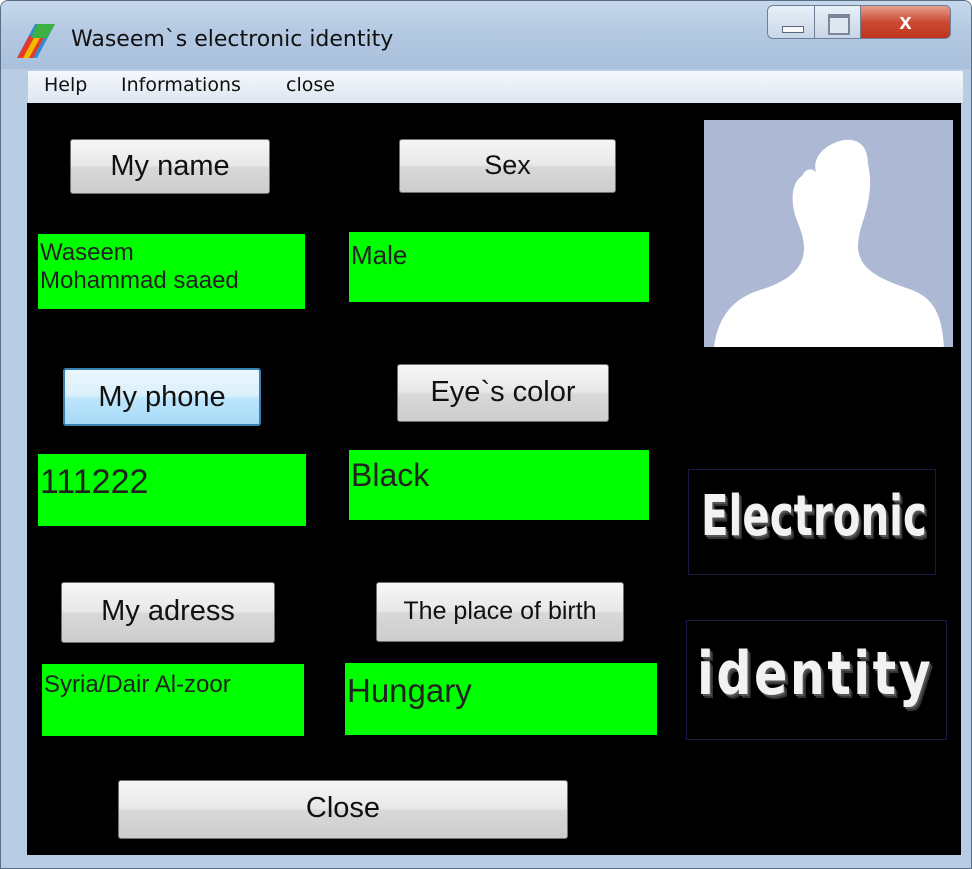 Image resolution: width=972 pixels, height=869 pixels. I want to click on name-value-line1: Waseem, so click(87, 252).